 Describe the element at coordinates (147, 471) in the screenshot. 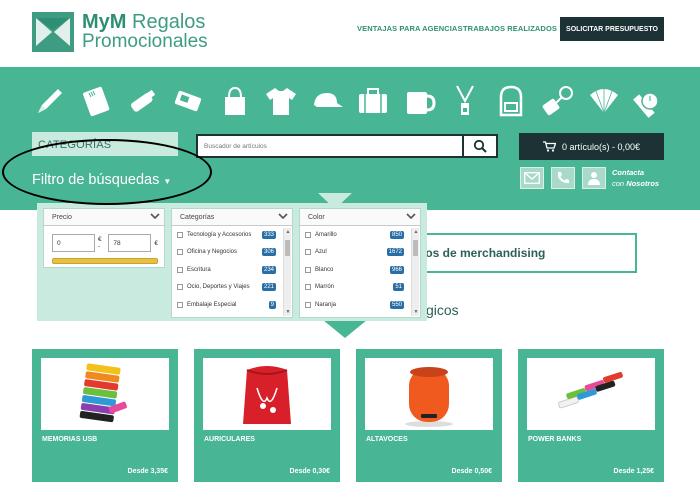

I see `product-price: Desde 3,35€` at that location.